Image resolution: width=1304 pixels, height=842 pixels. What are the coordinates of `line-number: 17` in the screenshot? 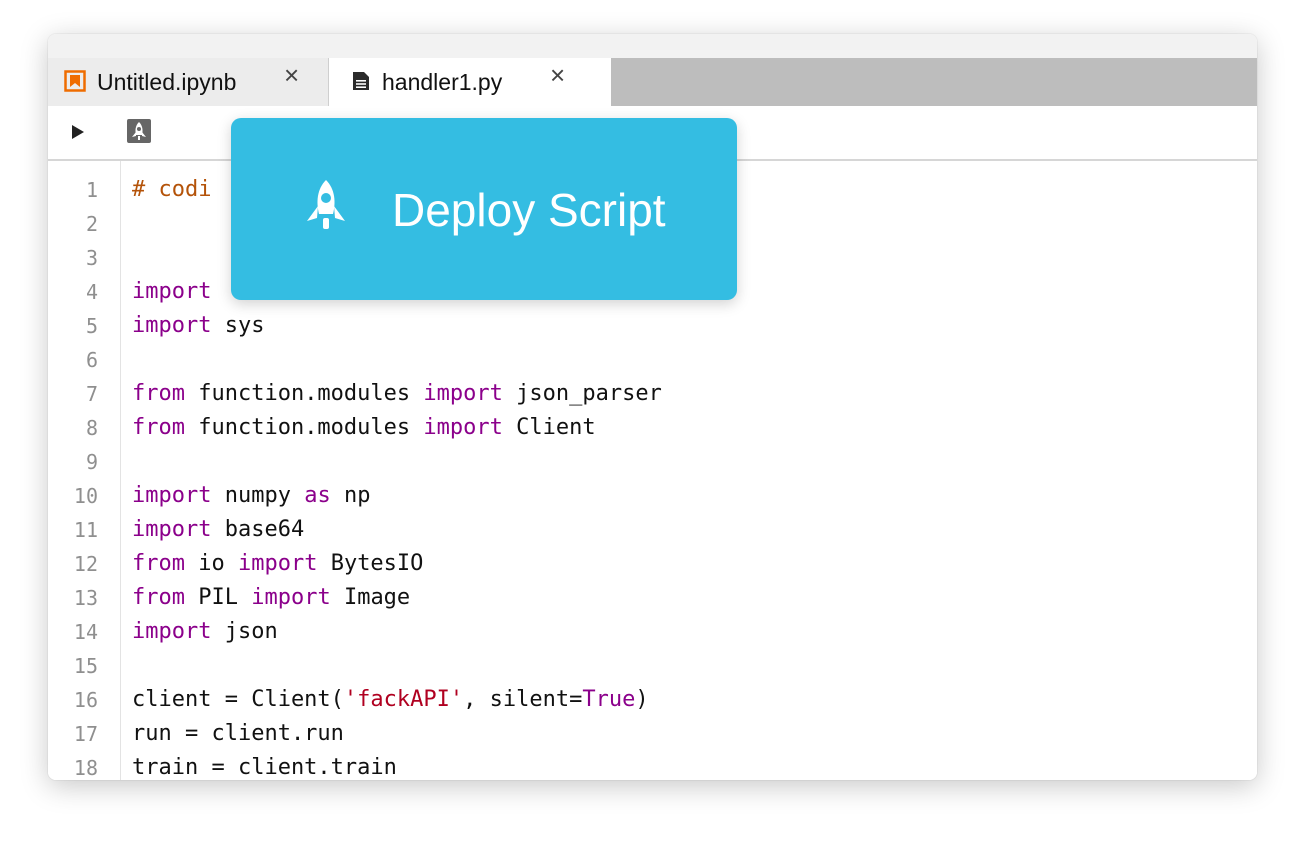 It's located at (85, 734).